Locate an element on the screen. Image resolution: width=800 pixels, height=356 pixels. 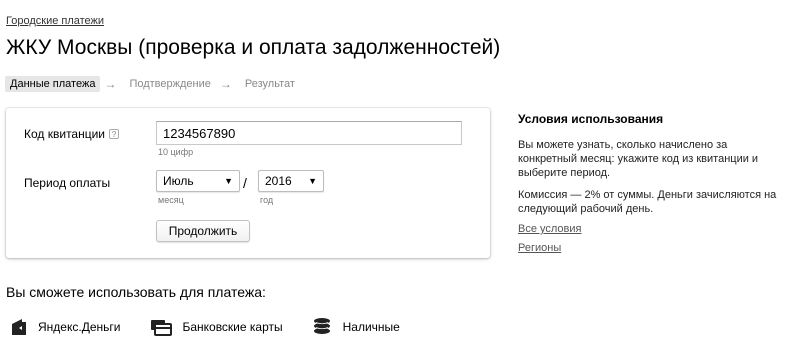
month-value: Июль is located at coordinates (178, 181).